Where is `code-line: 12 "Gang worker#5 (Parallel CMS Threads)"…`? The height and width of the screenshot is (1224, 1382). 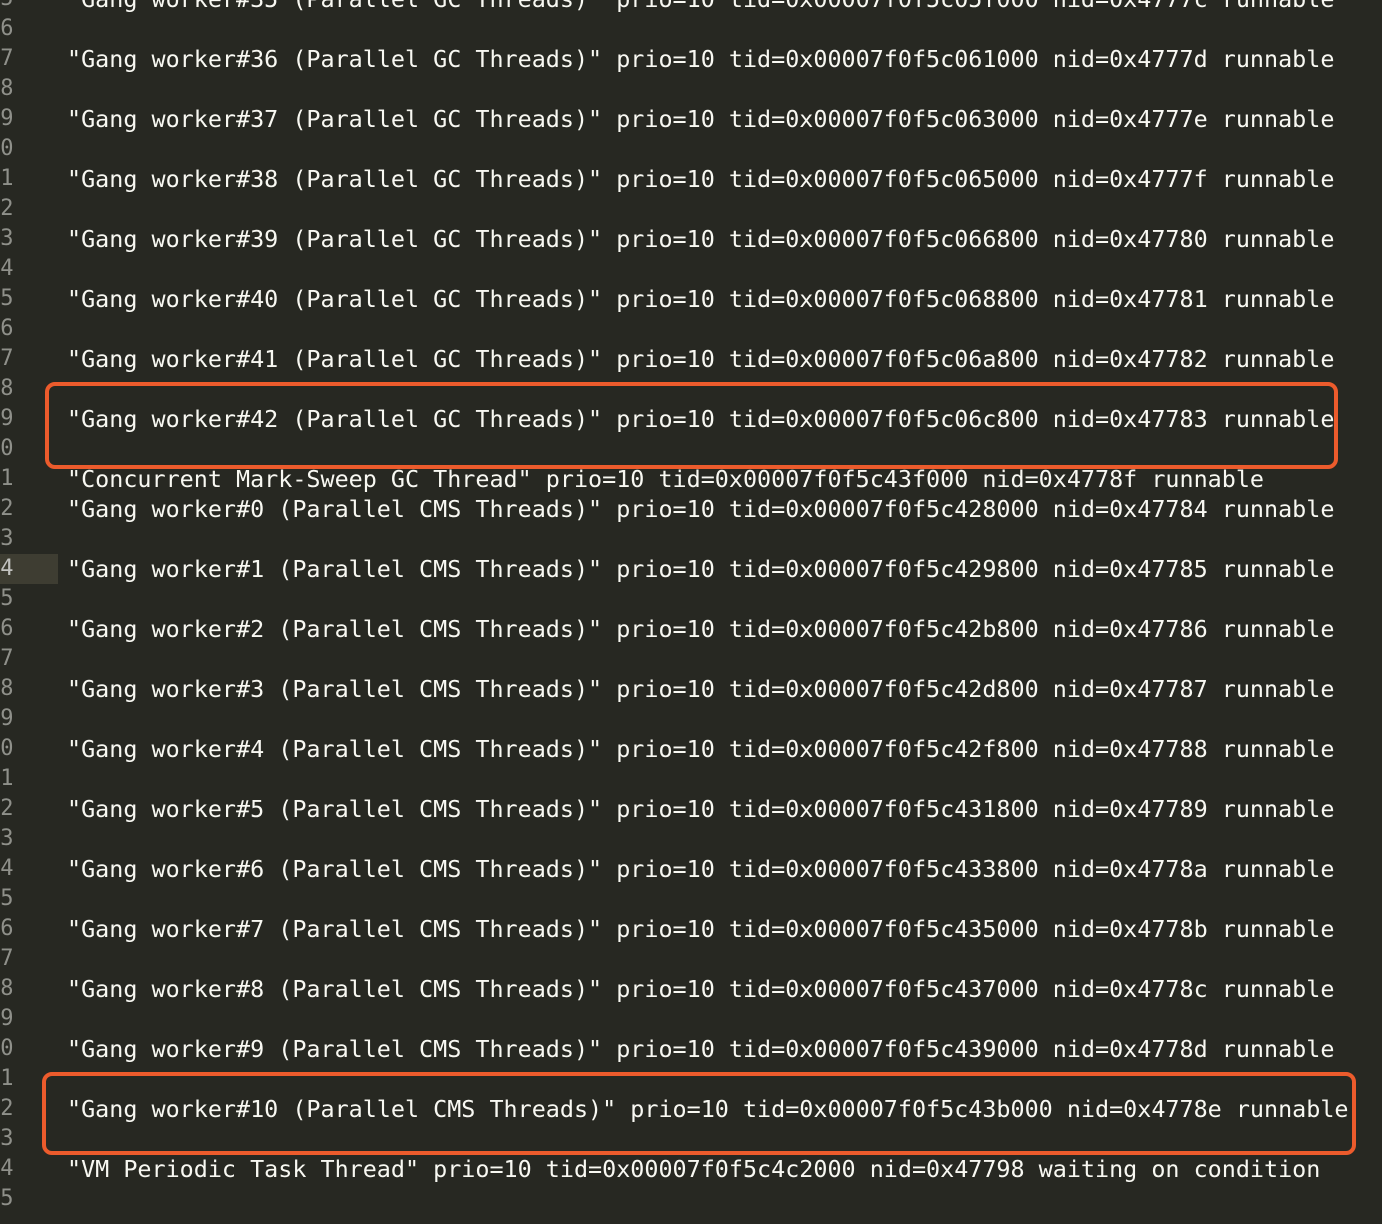 code-line: 12 "Gang worker#5 (Parallel CMS Threads)"… is located at coordinates (691, 809).